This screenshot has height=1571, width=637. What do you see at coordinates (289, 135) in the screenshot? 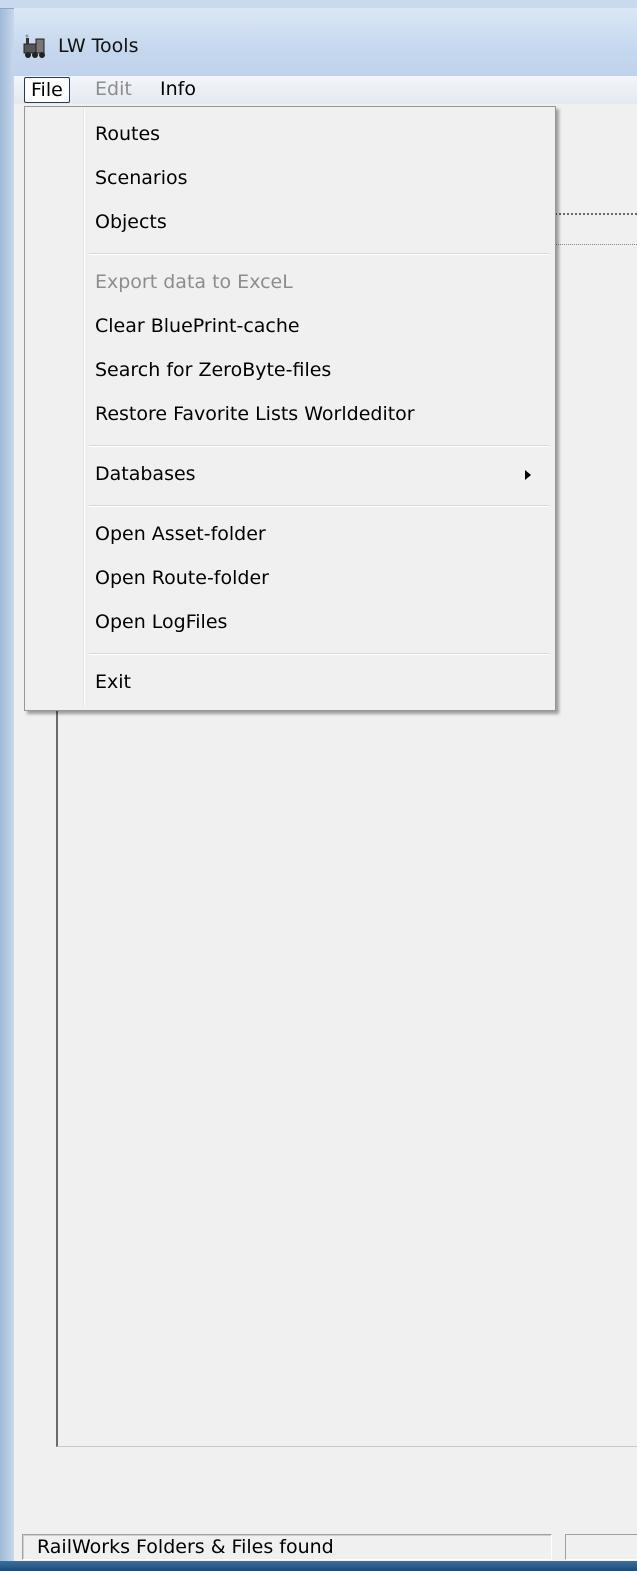
I see `menu-item-routes: Routes` at bounding box center [289, 135].